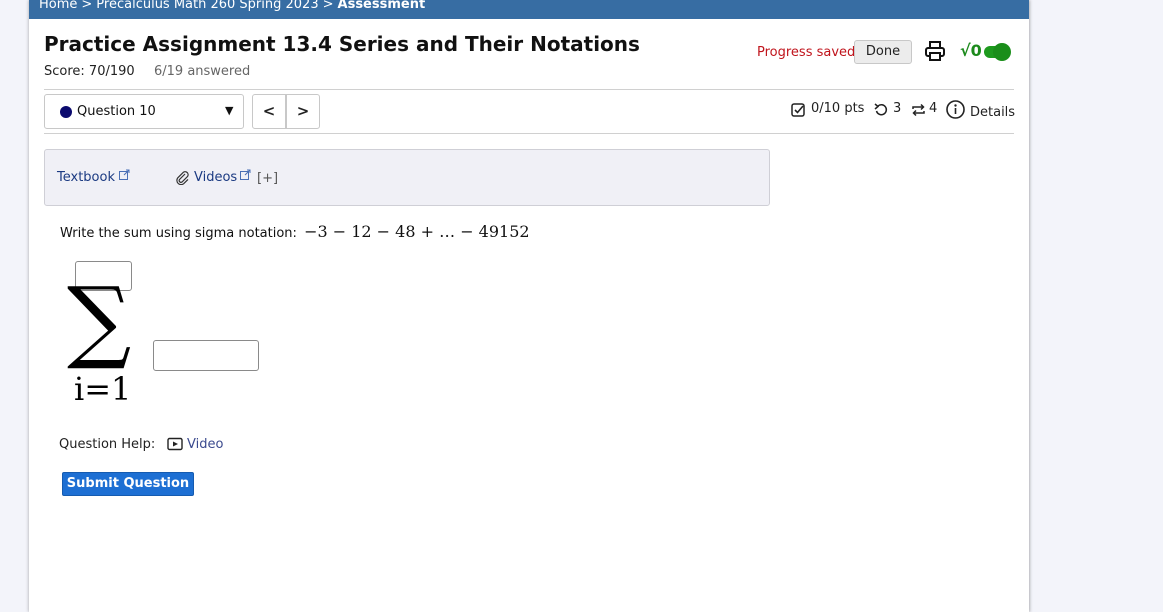 This screenshot has width=1163, height=612. I want to click on points-text: 0/10 pts, so click(838, 108).